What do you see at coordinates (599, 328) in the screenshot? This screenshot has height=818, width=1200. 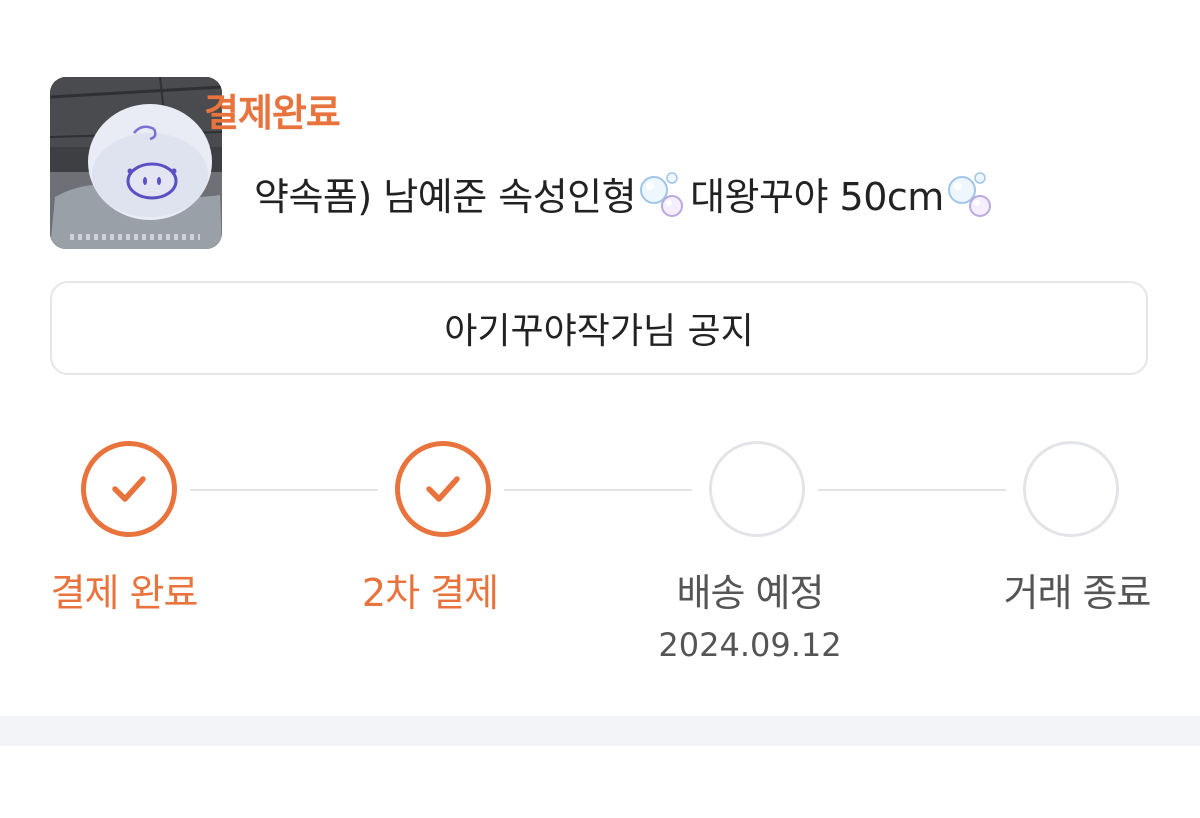 I see `seller-notice-button: 아기꾸야작가님 공지` at bounding box center [599, 328].